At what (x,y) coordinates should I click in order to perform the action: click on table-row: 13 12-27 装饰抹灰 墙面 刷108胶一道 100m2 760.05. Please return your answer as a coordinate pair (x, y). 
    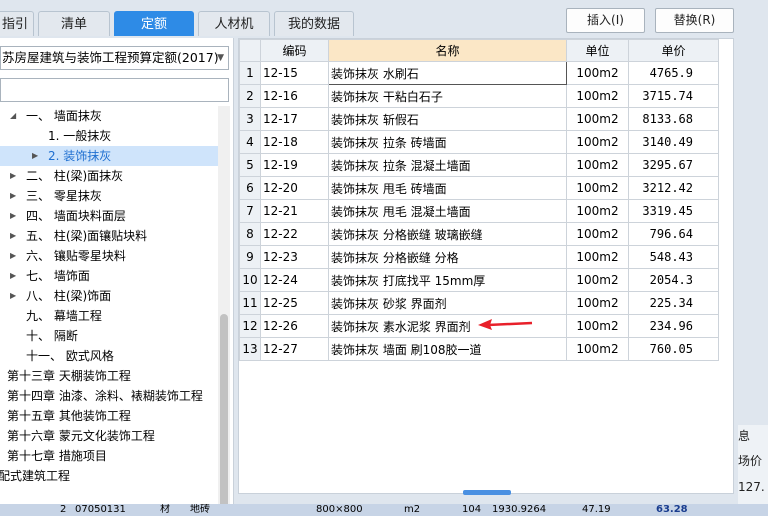
    Looking at the image, I should click on (479, 349).